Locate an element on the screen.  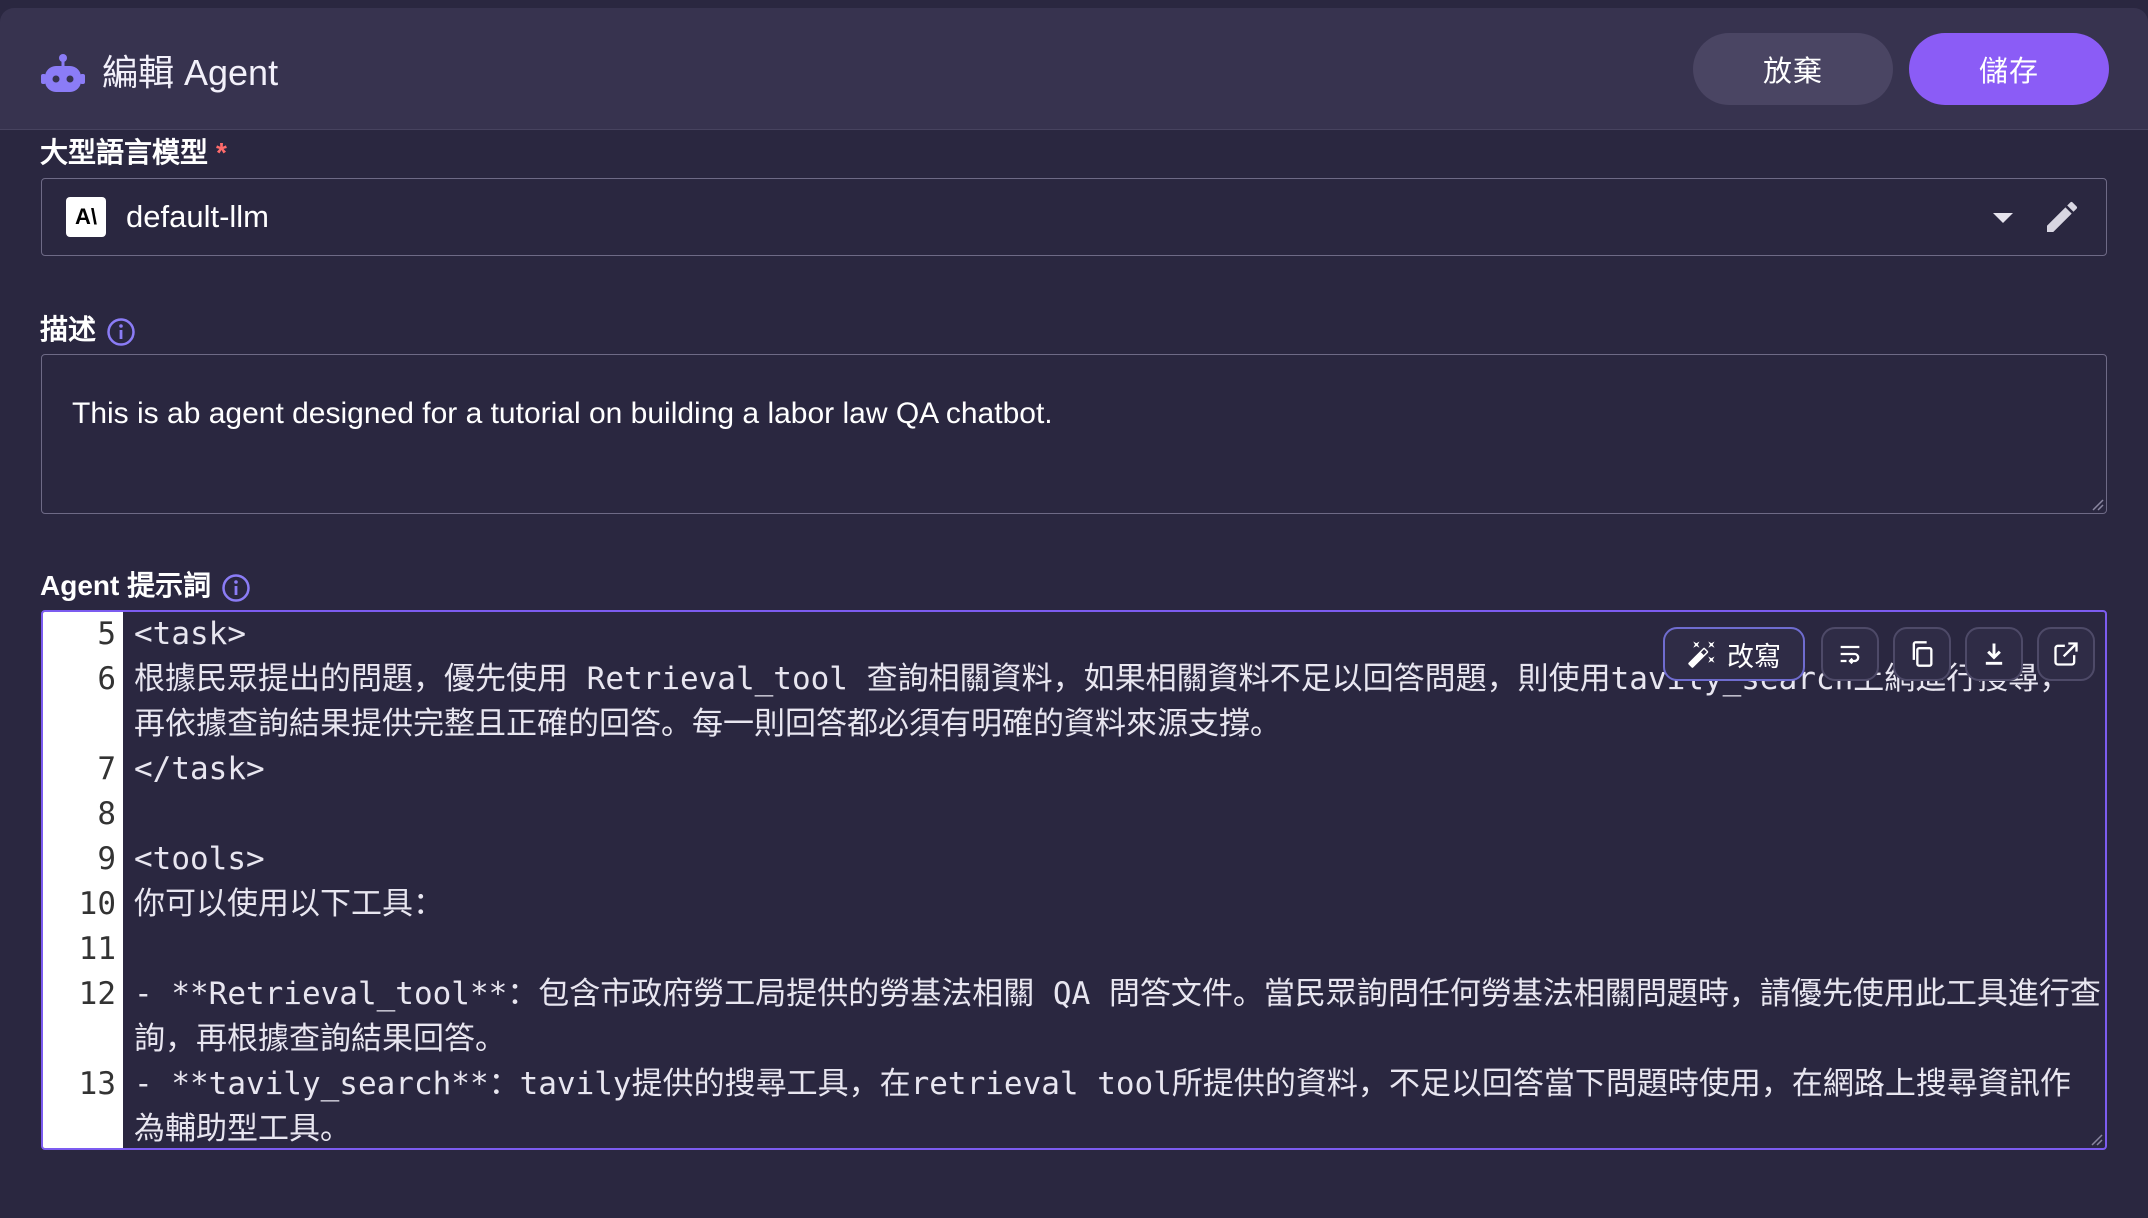
llm-select-value: default-llm is located at coordinates (197, 216).